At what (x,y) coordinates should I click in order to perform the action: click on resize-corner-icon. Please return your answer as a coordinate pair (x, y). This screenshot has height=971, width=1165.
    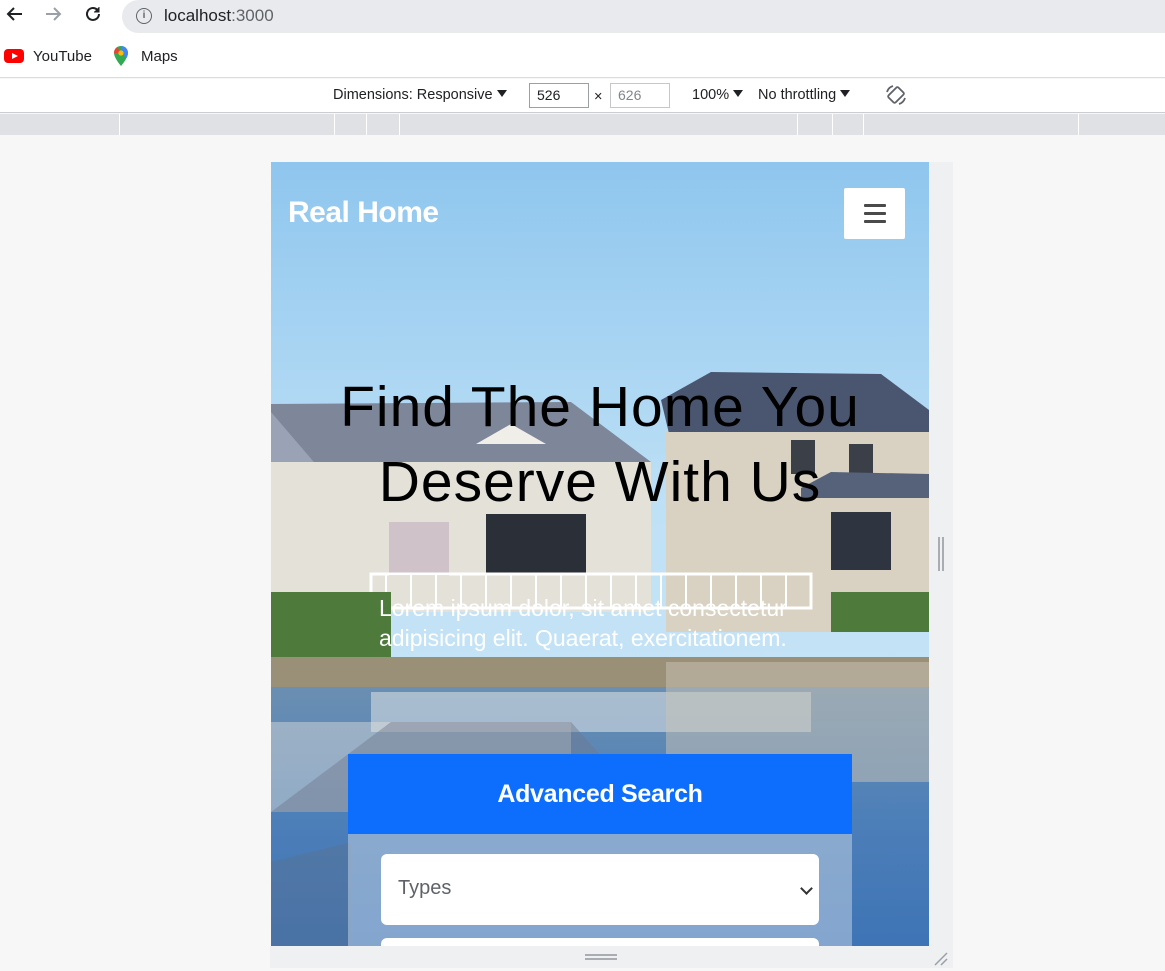
    Looking at the image, I should click on (940, 958).